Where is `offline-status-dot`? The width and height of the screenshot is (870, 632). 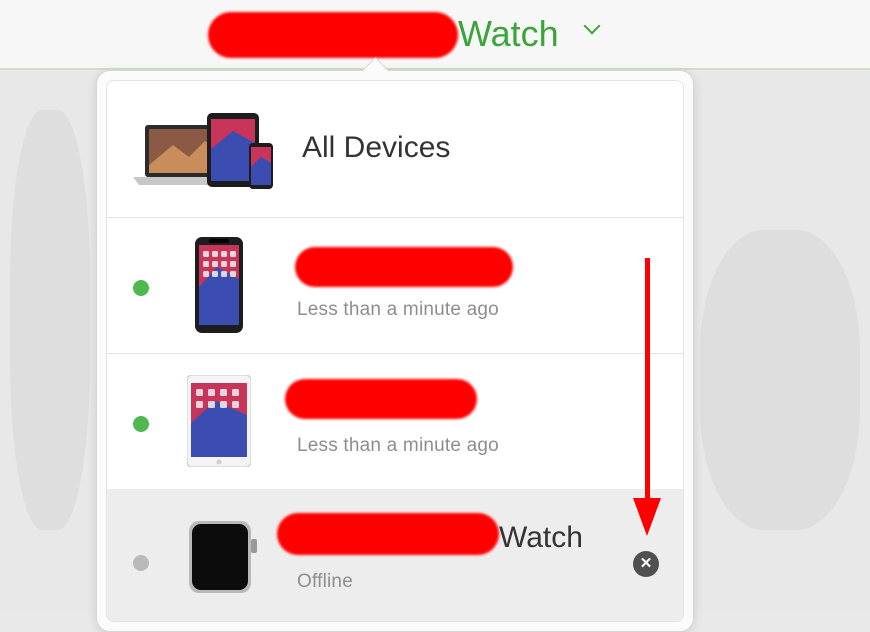
offline-status-dot is located at coordinates (141, 563).